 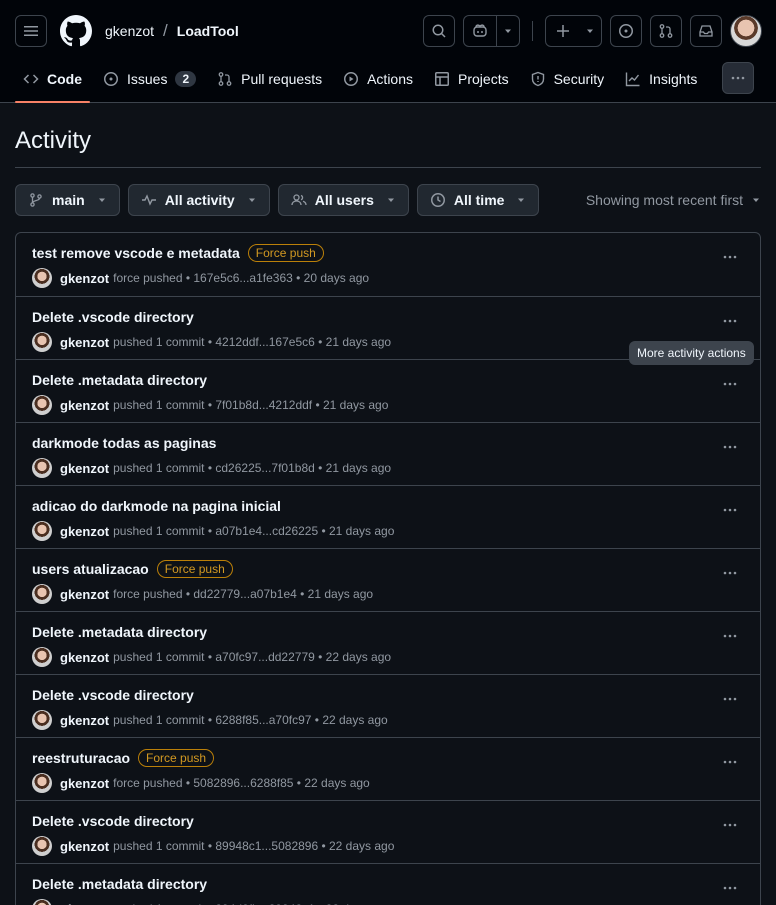 I want to click on tab-code: Code, so click(x=52, y=82).